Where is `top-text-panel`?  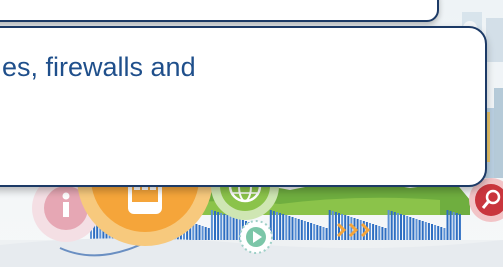
top-text-panel is located at coordinates (219, 11).